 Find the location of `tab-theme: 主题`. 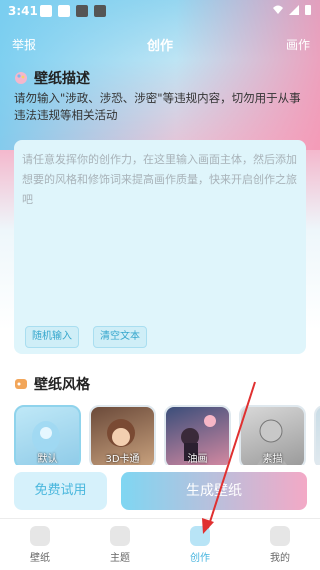

tab-theme: 主题 is located at coordinates (120, 544).